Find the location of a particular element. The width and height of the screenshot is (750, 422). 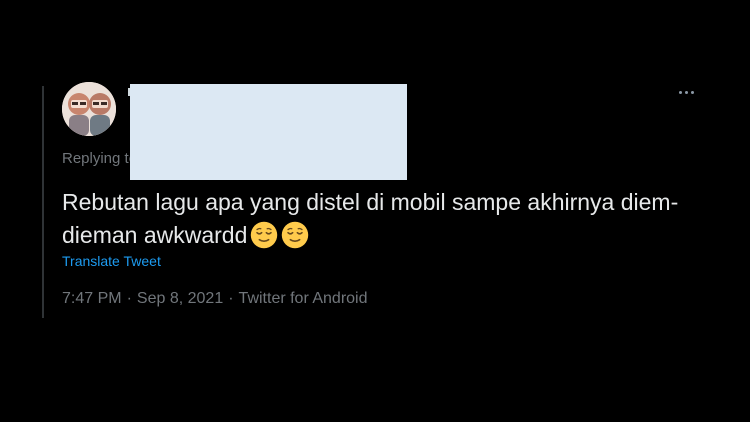

avatar-illustration is located at coordinates (89, 109).